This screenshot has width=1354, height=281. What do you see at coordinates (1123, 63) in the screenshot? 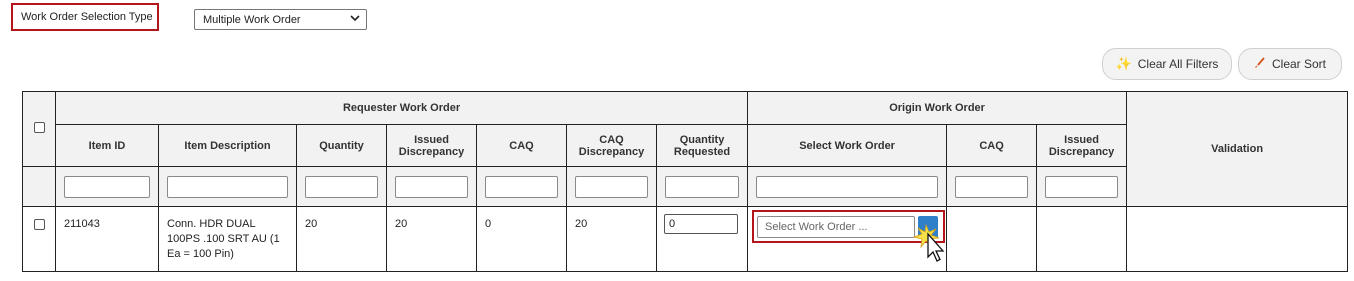
I see `sparkle-icon: ✨` at bounding box center [1123, 63].